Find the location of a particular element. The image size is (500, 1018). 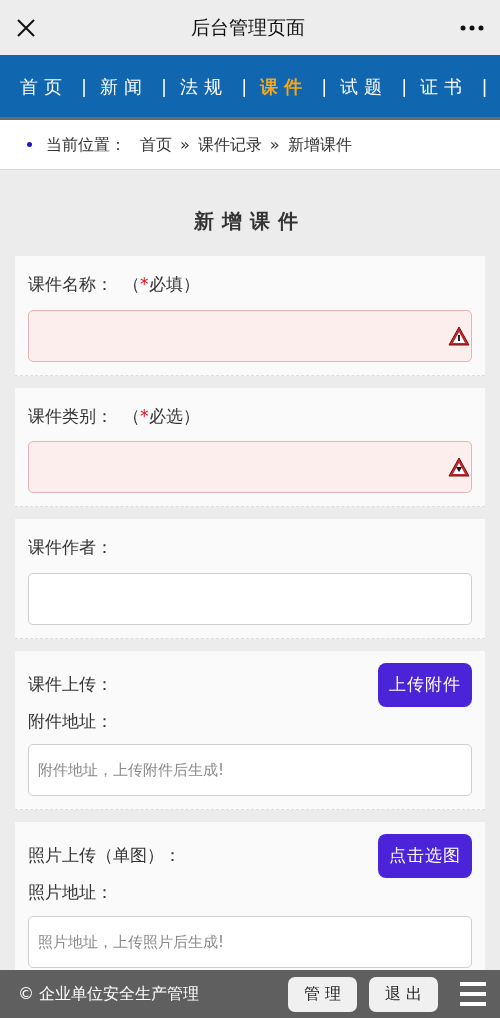

field-label: 课件作者： is located at coordinates (70, 547).